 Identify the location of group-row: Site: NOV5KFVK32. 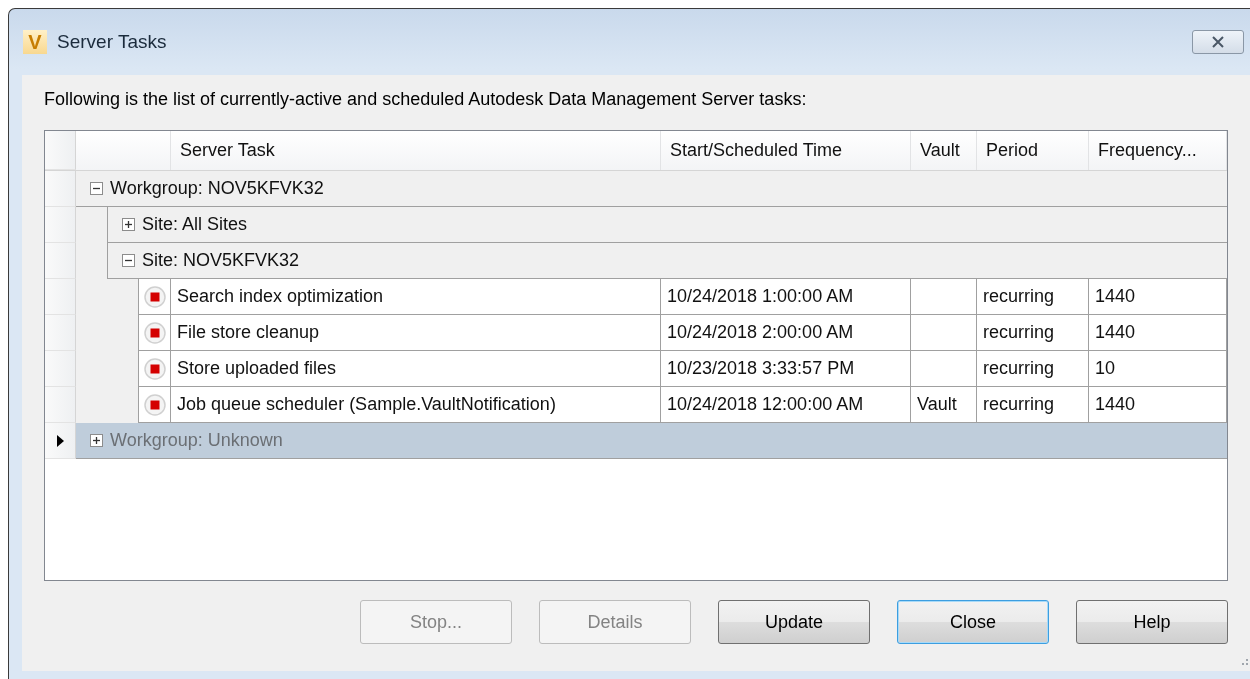
(667, 261).